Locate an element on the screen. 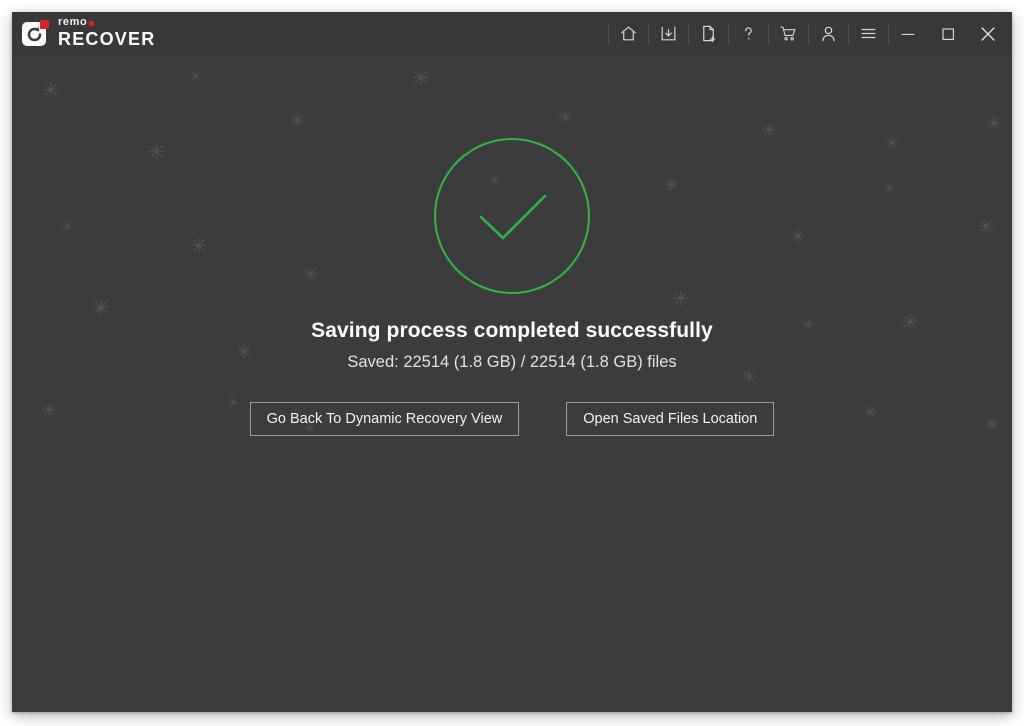 The width and height of the screenshot is (1024, 726). remo-logo-icon is located at coordinates (36, 33).